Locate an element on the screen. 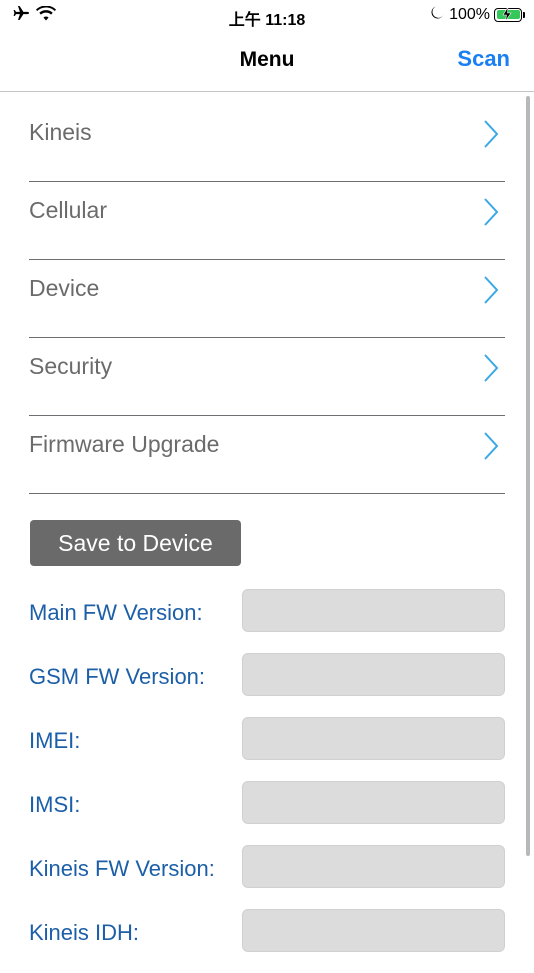 This screenshot has height=973, width=534. info-row-kineis-idh: Kineis IDH: is located at coordinates (267, 941).